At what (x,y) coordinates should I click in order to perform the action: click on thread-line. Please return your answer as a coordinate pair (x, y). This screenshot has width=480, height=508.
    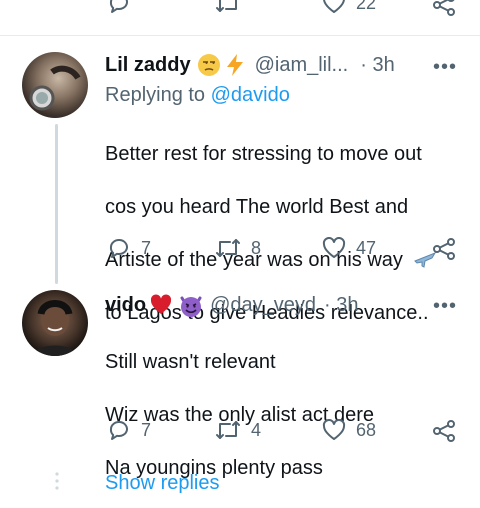
    Looking at the image, I should click on (56, 204).